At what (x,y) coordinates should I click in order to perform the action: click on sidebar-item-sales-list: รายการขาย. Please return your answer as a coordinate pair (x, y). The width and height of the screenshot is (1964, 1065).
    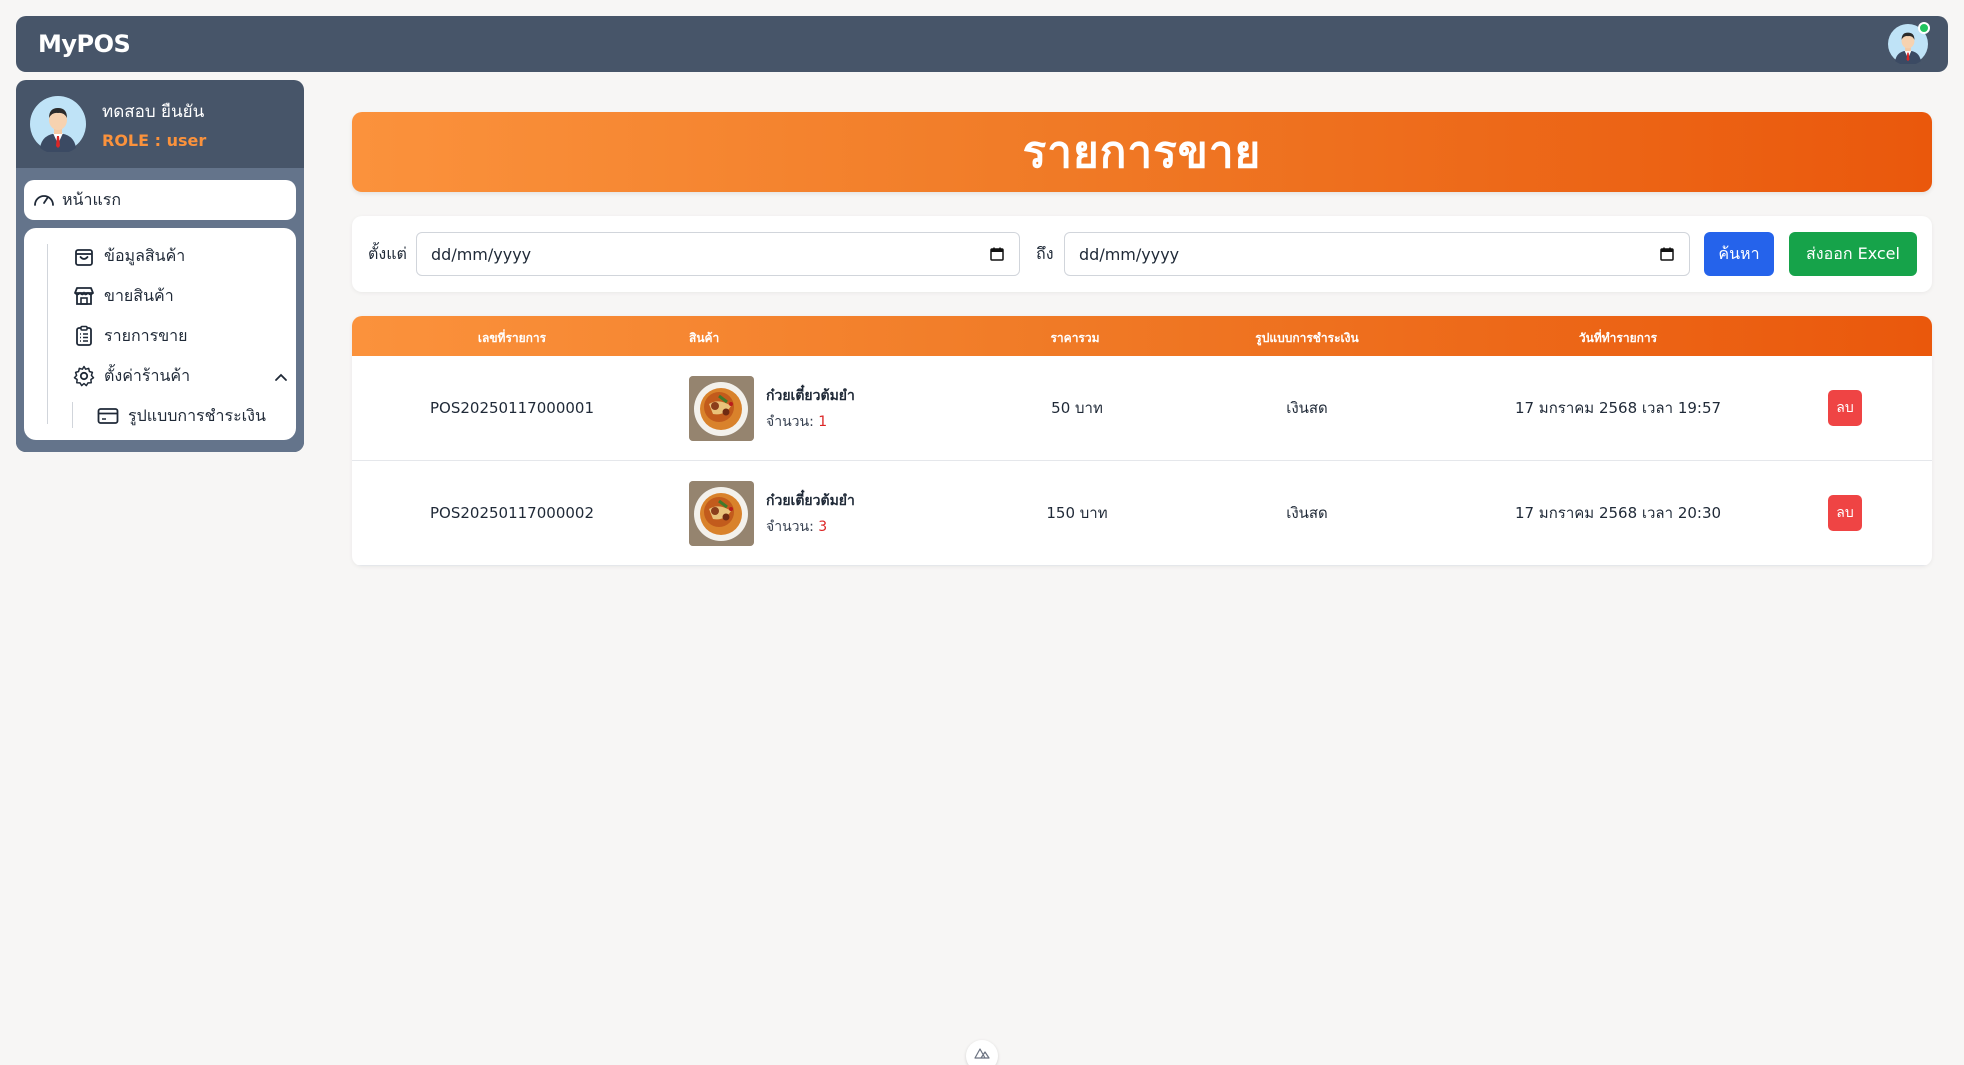
    Looking at the image, I should click on (130, 336).